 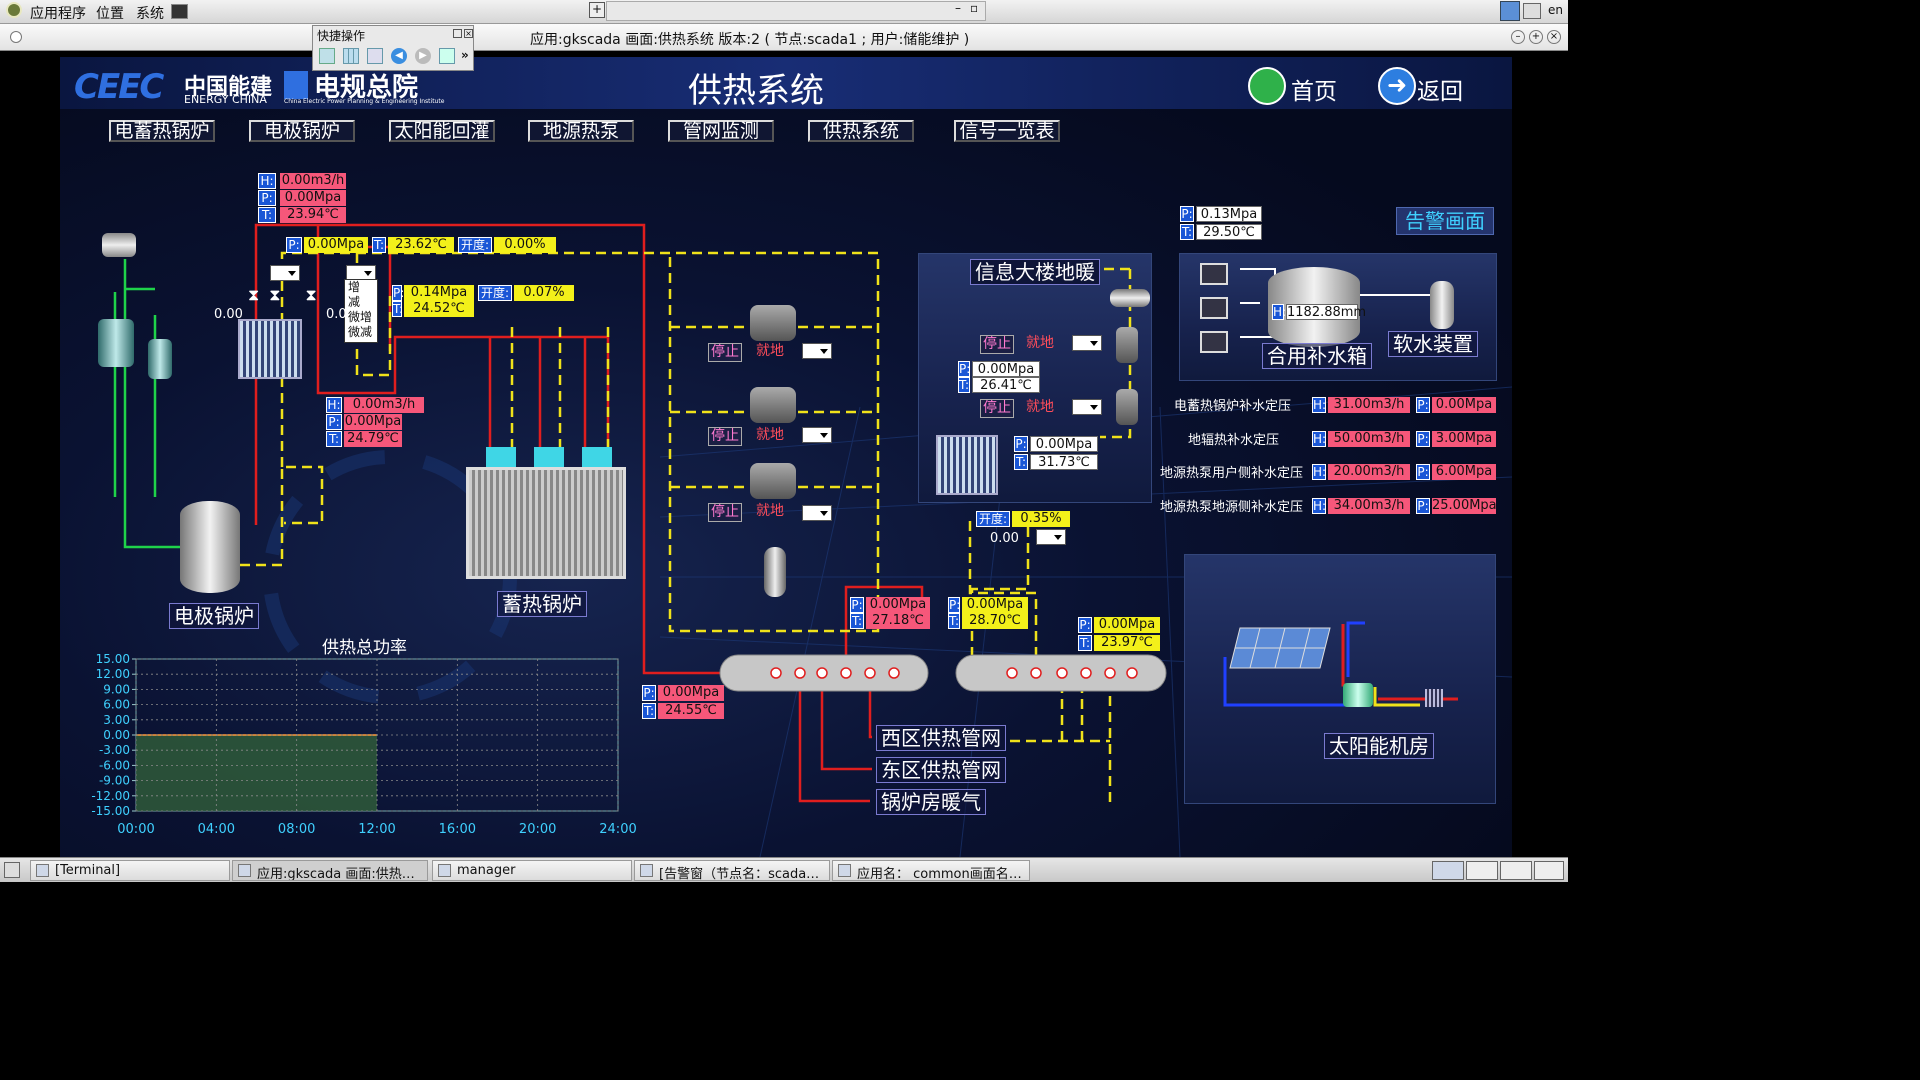 What do you see at coordinates (423, 56) in the screenshot?
I see `forward-arrow-icon: ▶` at bounding box center [423, 56].